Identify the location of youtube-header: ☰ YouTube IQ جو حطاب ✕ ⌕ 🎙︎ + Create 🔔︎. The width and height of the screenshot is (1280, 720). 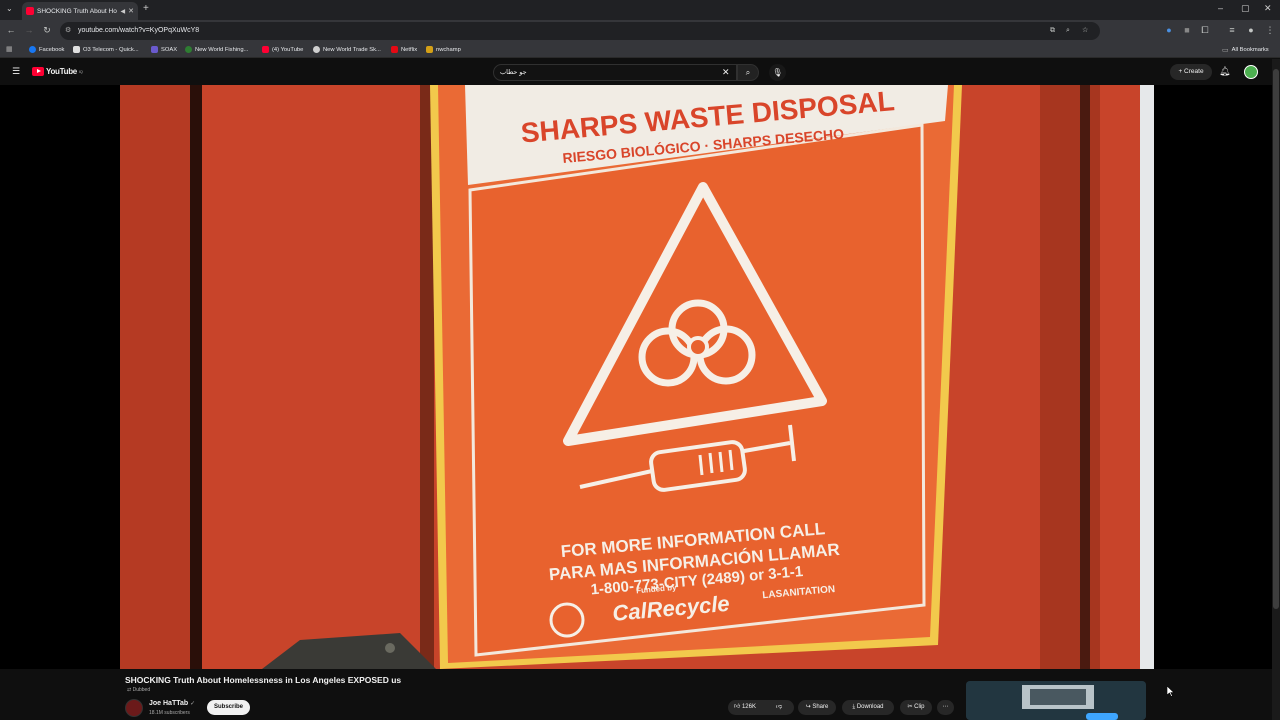
(640, 72).